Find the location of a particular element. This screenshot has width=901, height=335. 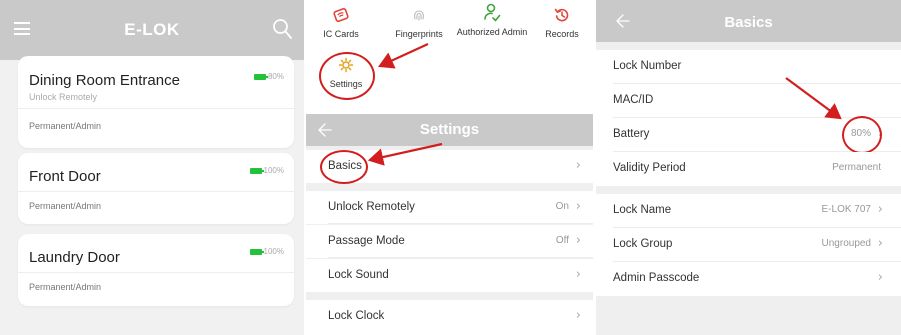

settings-row-passage-mode: Passage Mode Off › is located at coordinates (449, 241).